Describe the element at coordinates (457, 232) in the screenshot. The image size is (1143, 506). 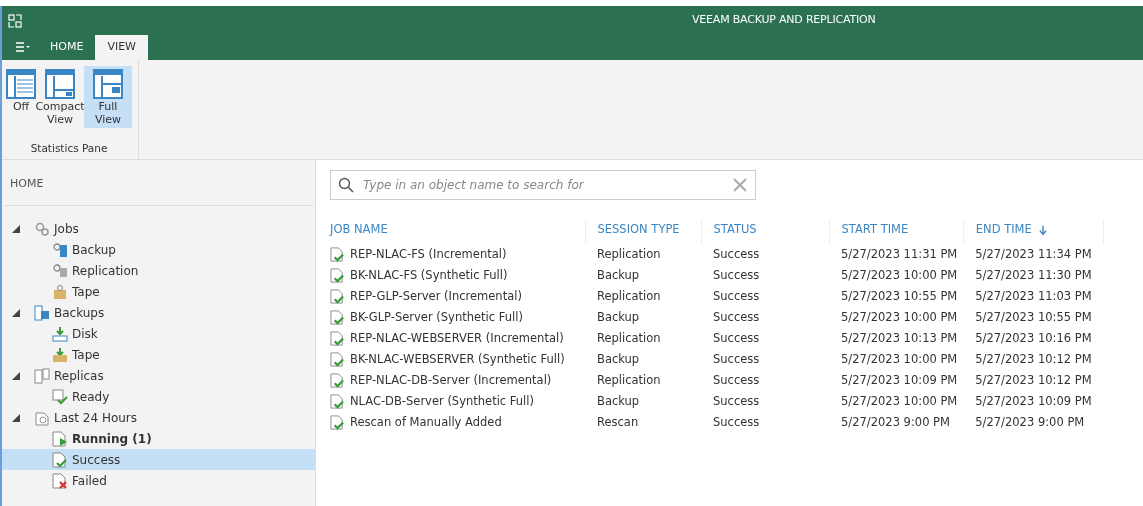
I see `column-header: JOB NAME` at that location.